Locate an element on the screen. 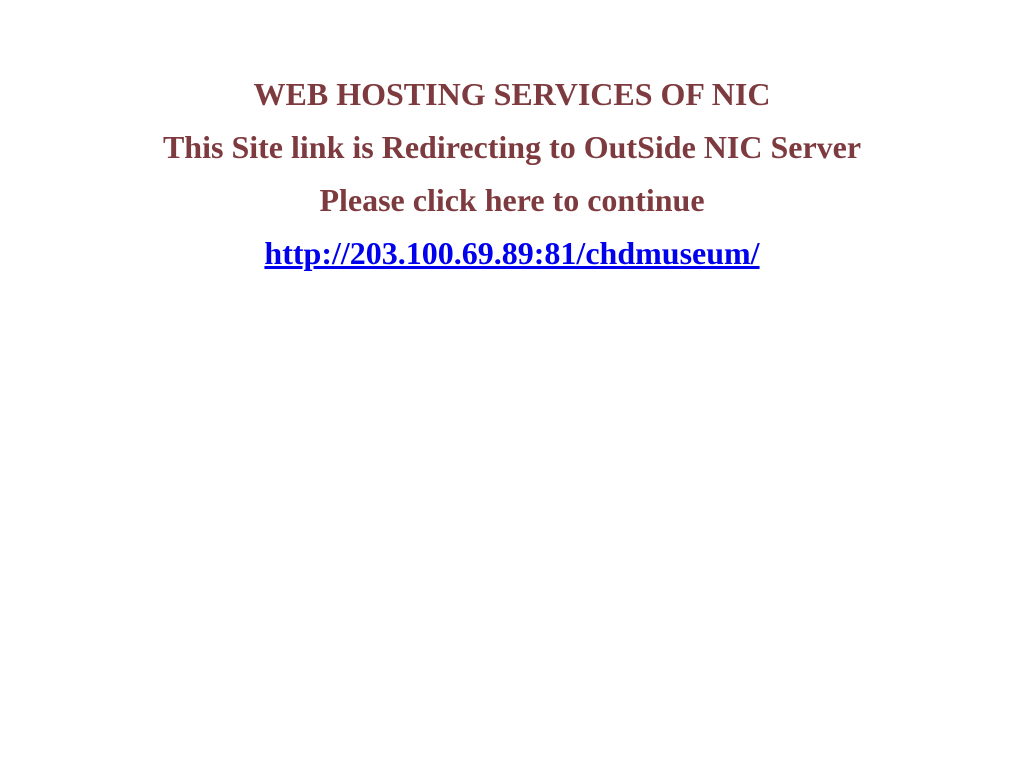 Image resolution: width=1024 pixels, height=768 pixels. page-heading: WEB HOSTING SERVICES OF NIC is located at coordinates (512, 94).